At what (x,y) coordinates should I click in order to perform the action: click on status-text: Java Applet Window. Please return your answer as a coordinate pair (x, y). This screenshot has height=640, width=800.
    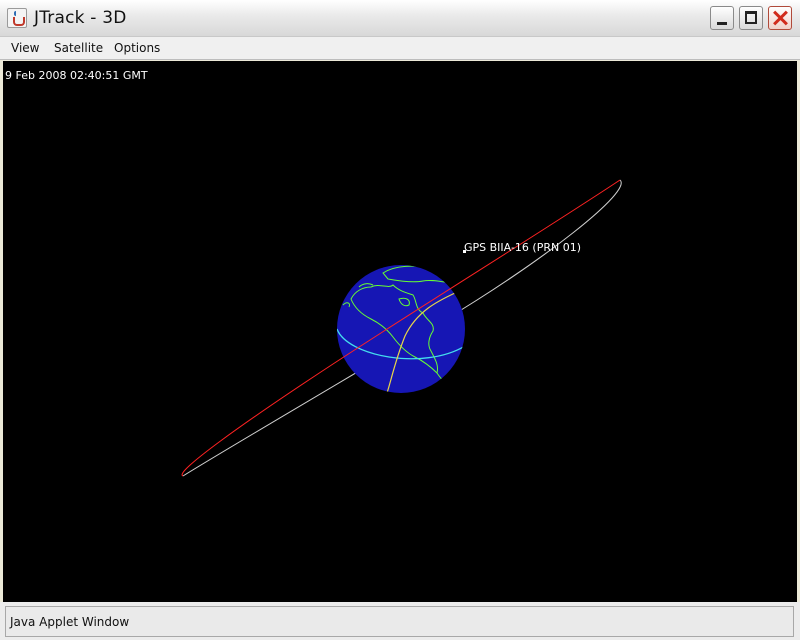
    Looking at the image, I should click on (70, 622).